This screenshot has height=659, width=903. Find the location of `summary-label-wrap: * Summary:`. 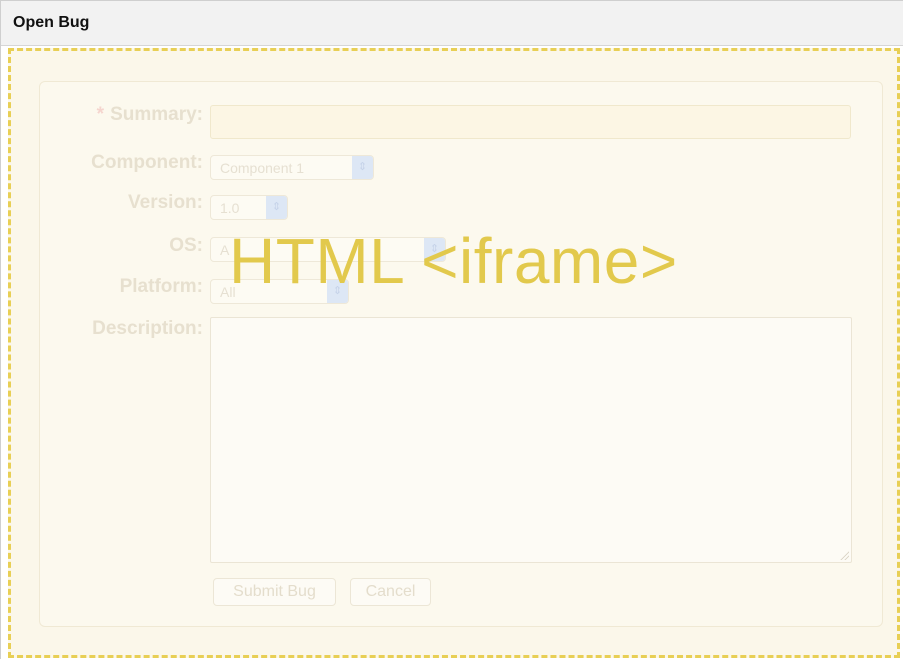

summary-label-wrap: * Summary: is located at coordinates (121, 115).